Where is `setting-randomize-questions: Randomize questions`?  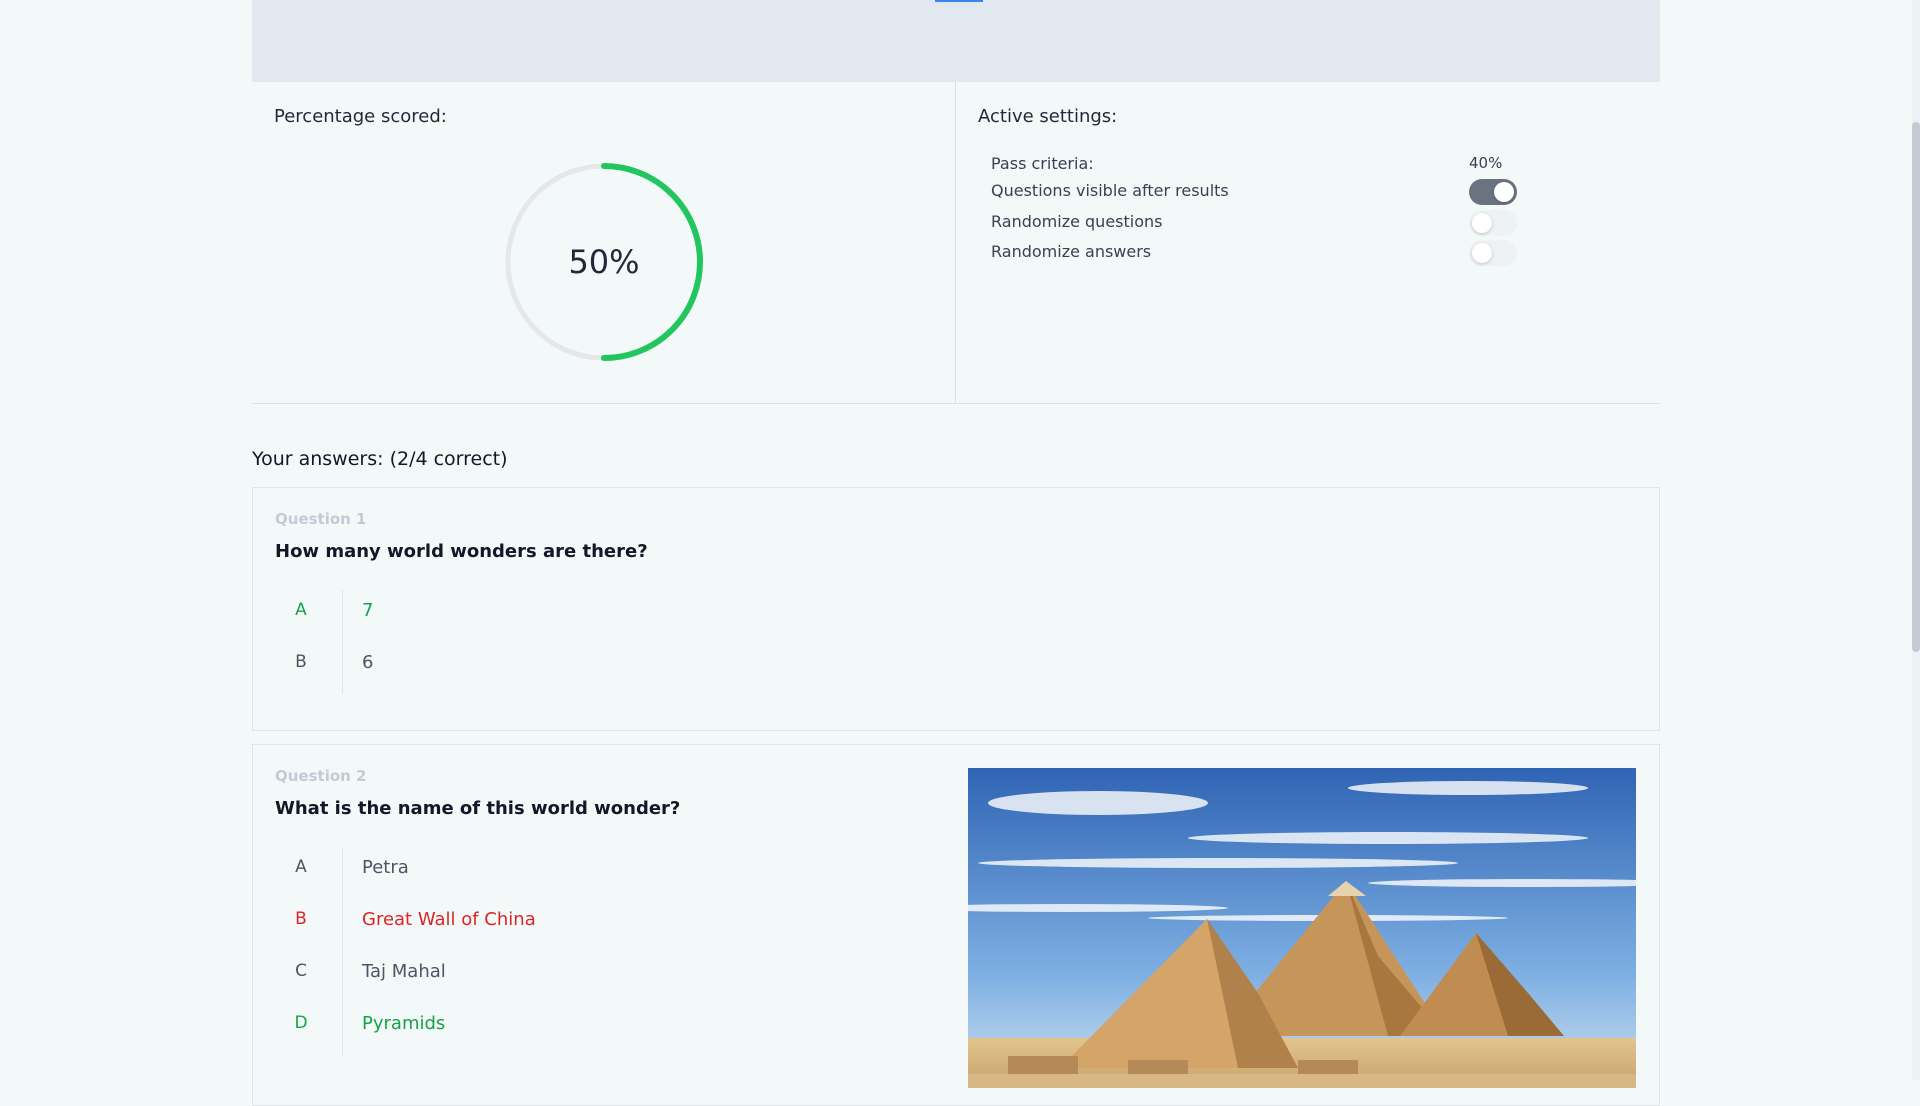
setting-randomize-questions: Randomize questions is located at coordinates (1271, 222).